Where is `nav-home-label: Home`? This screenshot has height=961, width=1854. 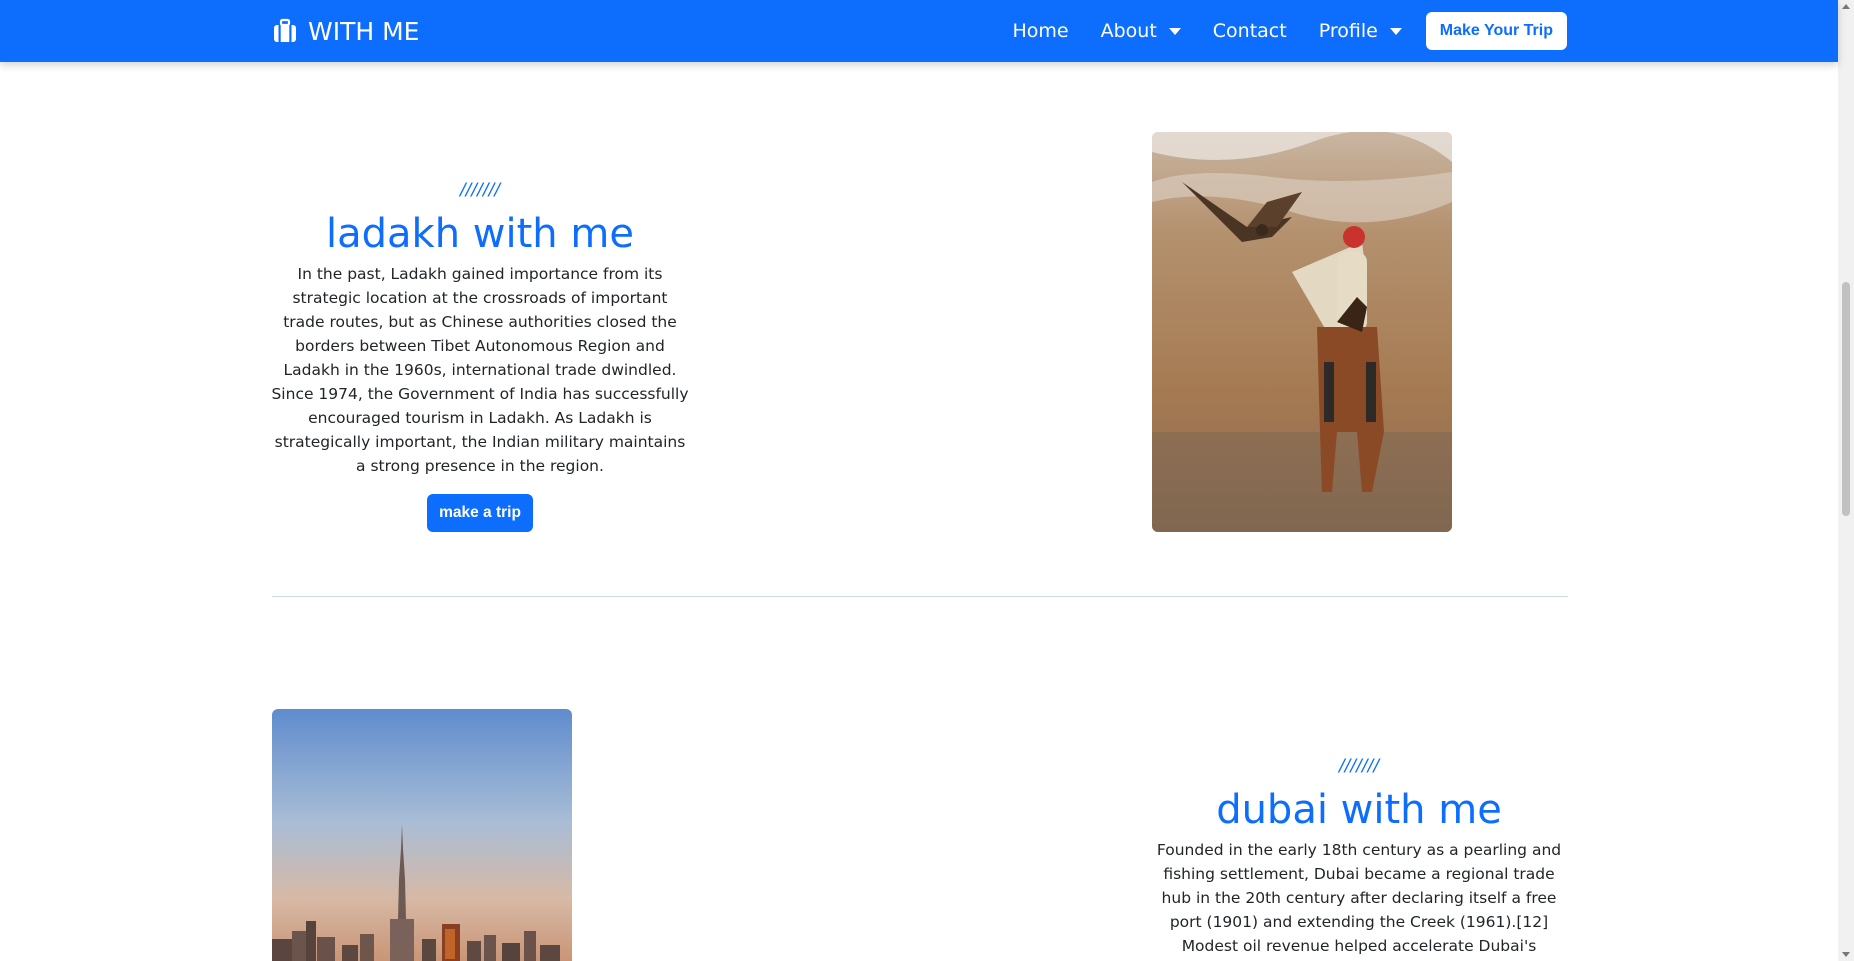 nav-home-label: Home is located at coordinates (1040, 31).